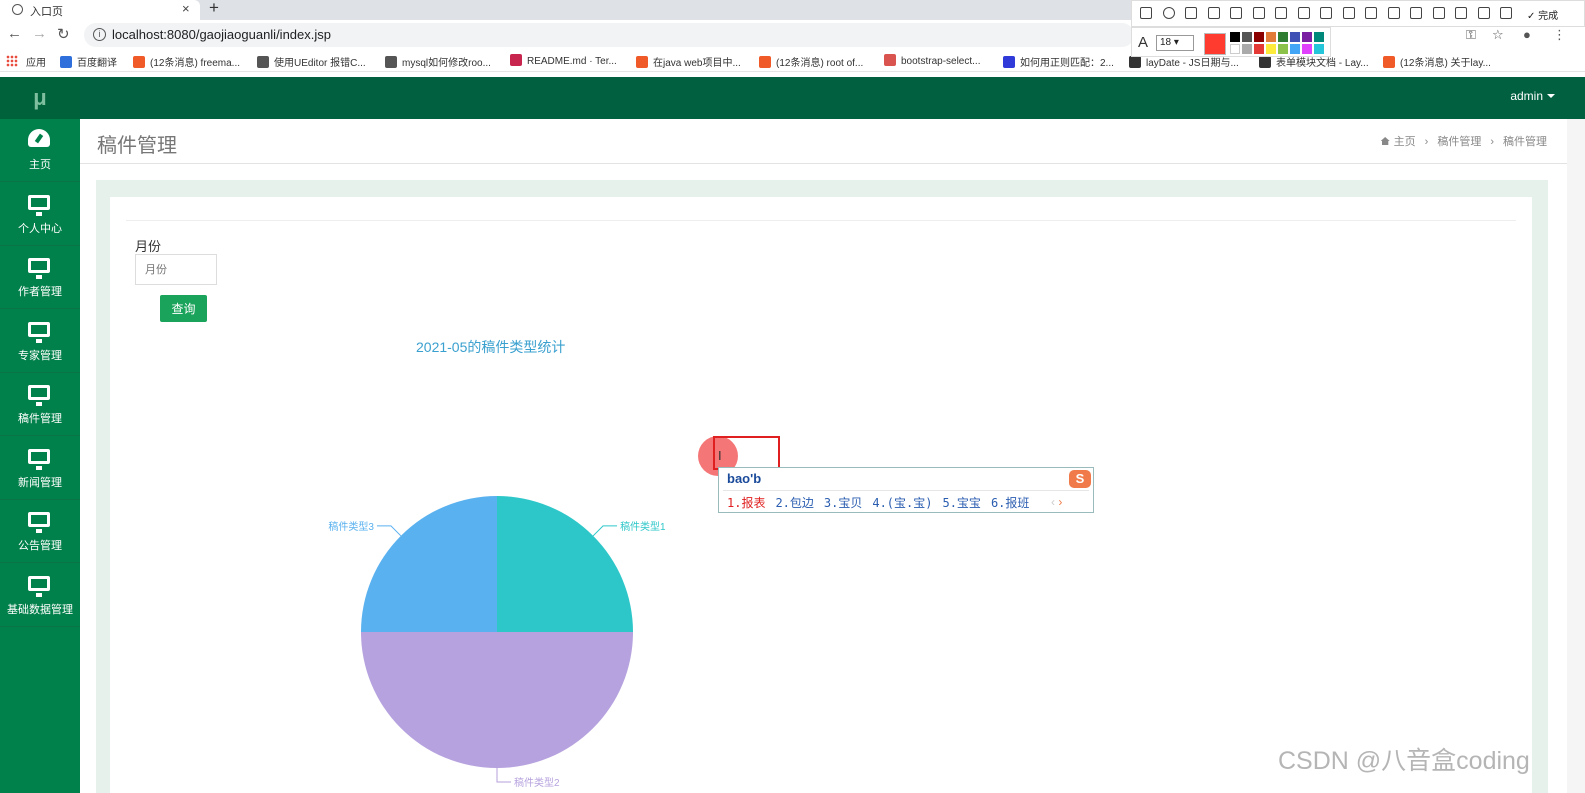 This screenshot has width=1585, height=793. What do you see at coordinates (17, 9) in the screenshot?
I see `globe-icon` at bounding box center [17, 9].